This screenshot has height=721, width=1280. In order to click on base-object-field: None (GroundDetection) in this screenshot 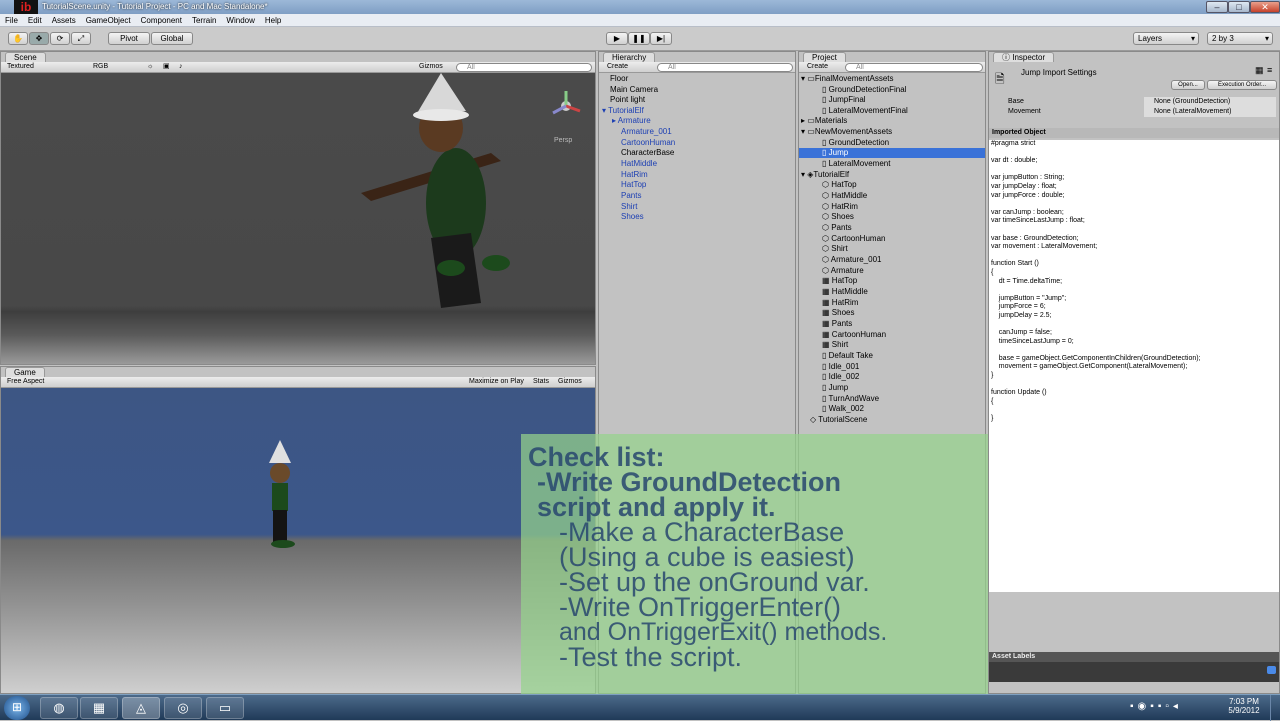, I will do `click(1210, 102)`.